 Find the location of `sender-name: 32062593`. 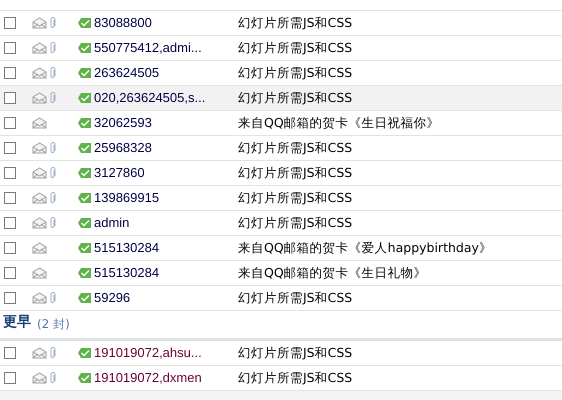

sender-name: 32062593 is located at coordinates (123, 123).